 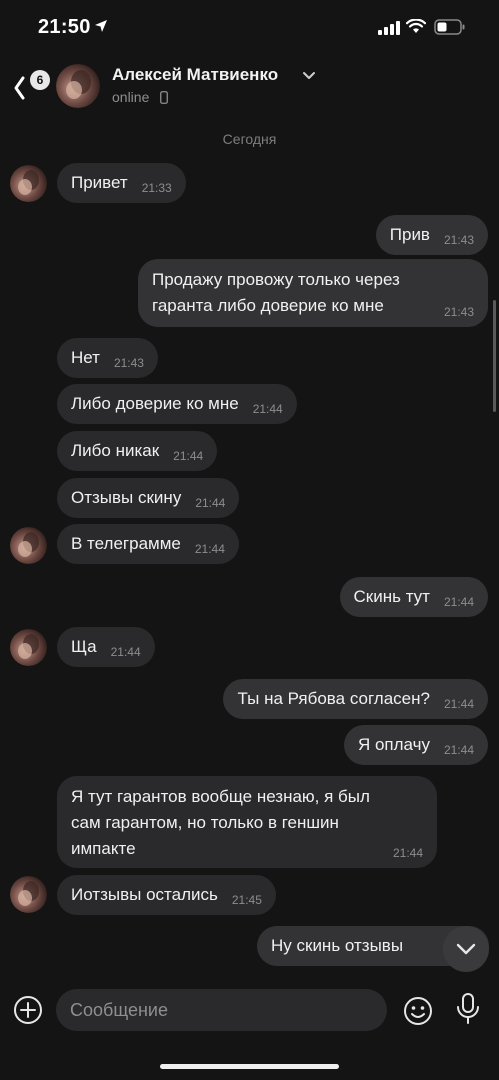 What do you see at coordinates (246, 899) in the screenshot?
I see `message-time: 21:45` at bounding box center [246, 899].